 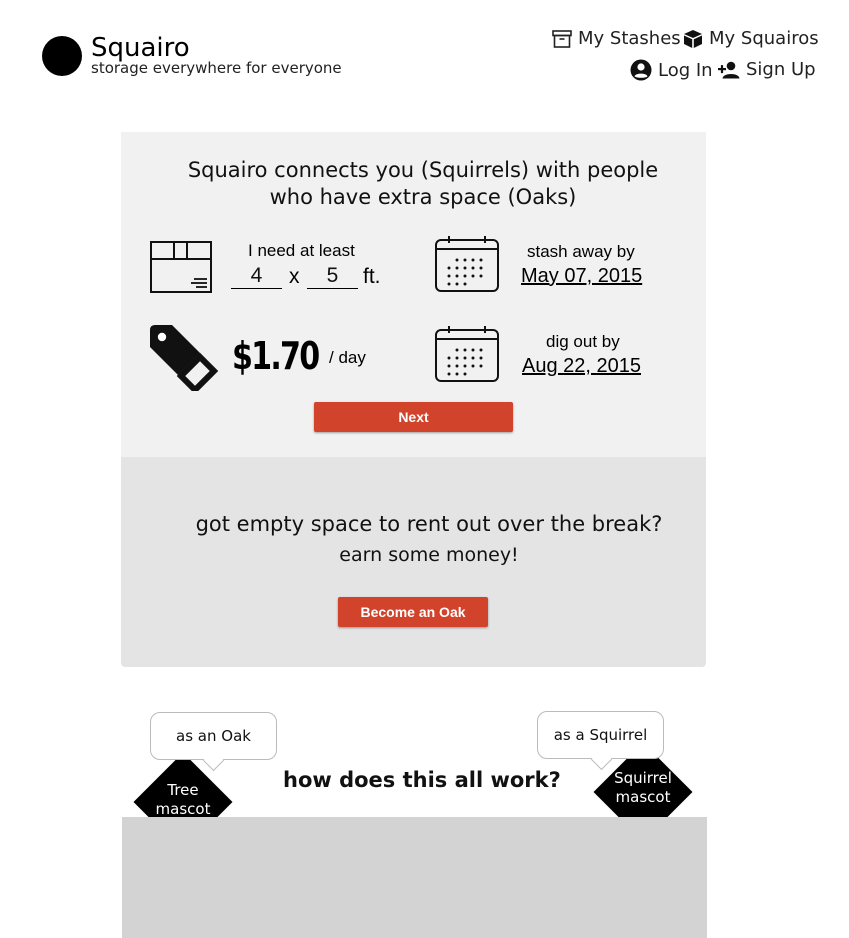 I want to click on as-squirrel-label: as a Squirrel, so click(x=600, y=735).